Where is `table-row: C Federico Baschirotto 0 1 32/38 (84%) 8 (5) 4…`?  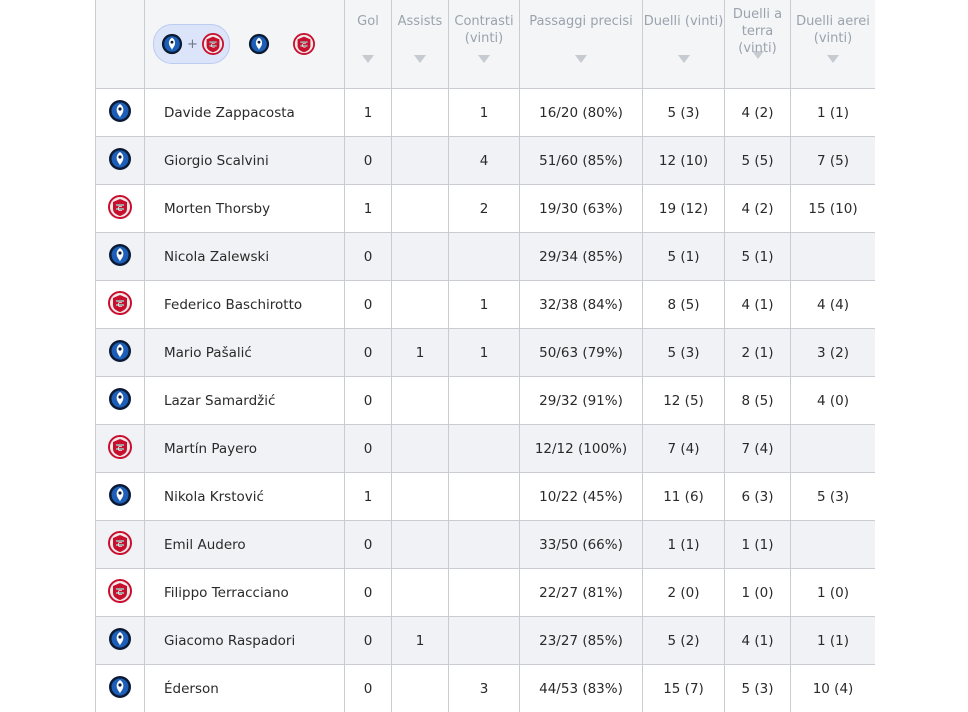 table-row: C Federico Baschirotto 0 1 32/38 (84%) 8 (5) 4… is located at coordinates (485, 304).